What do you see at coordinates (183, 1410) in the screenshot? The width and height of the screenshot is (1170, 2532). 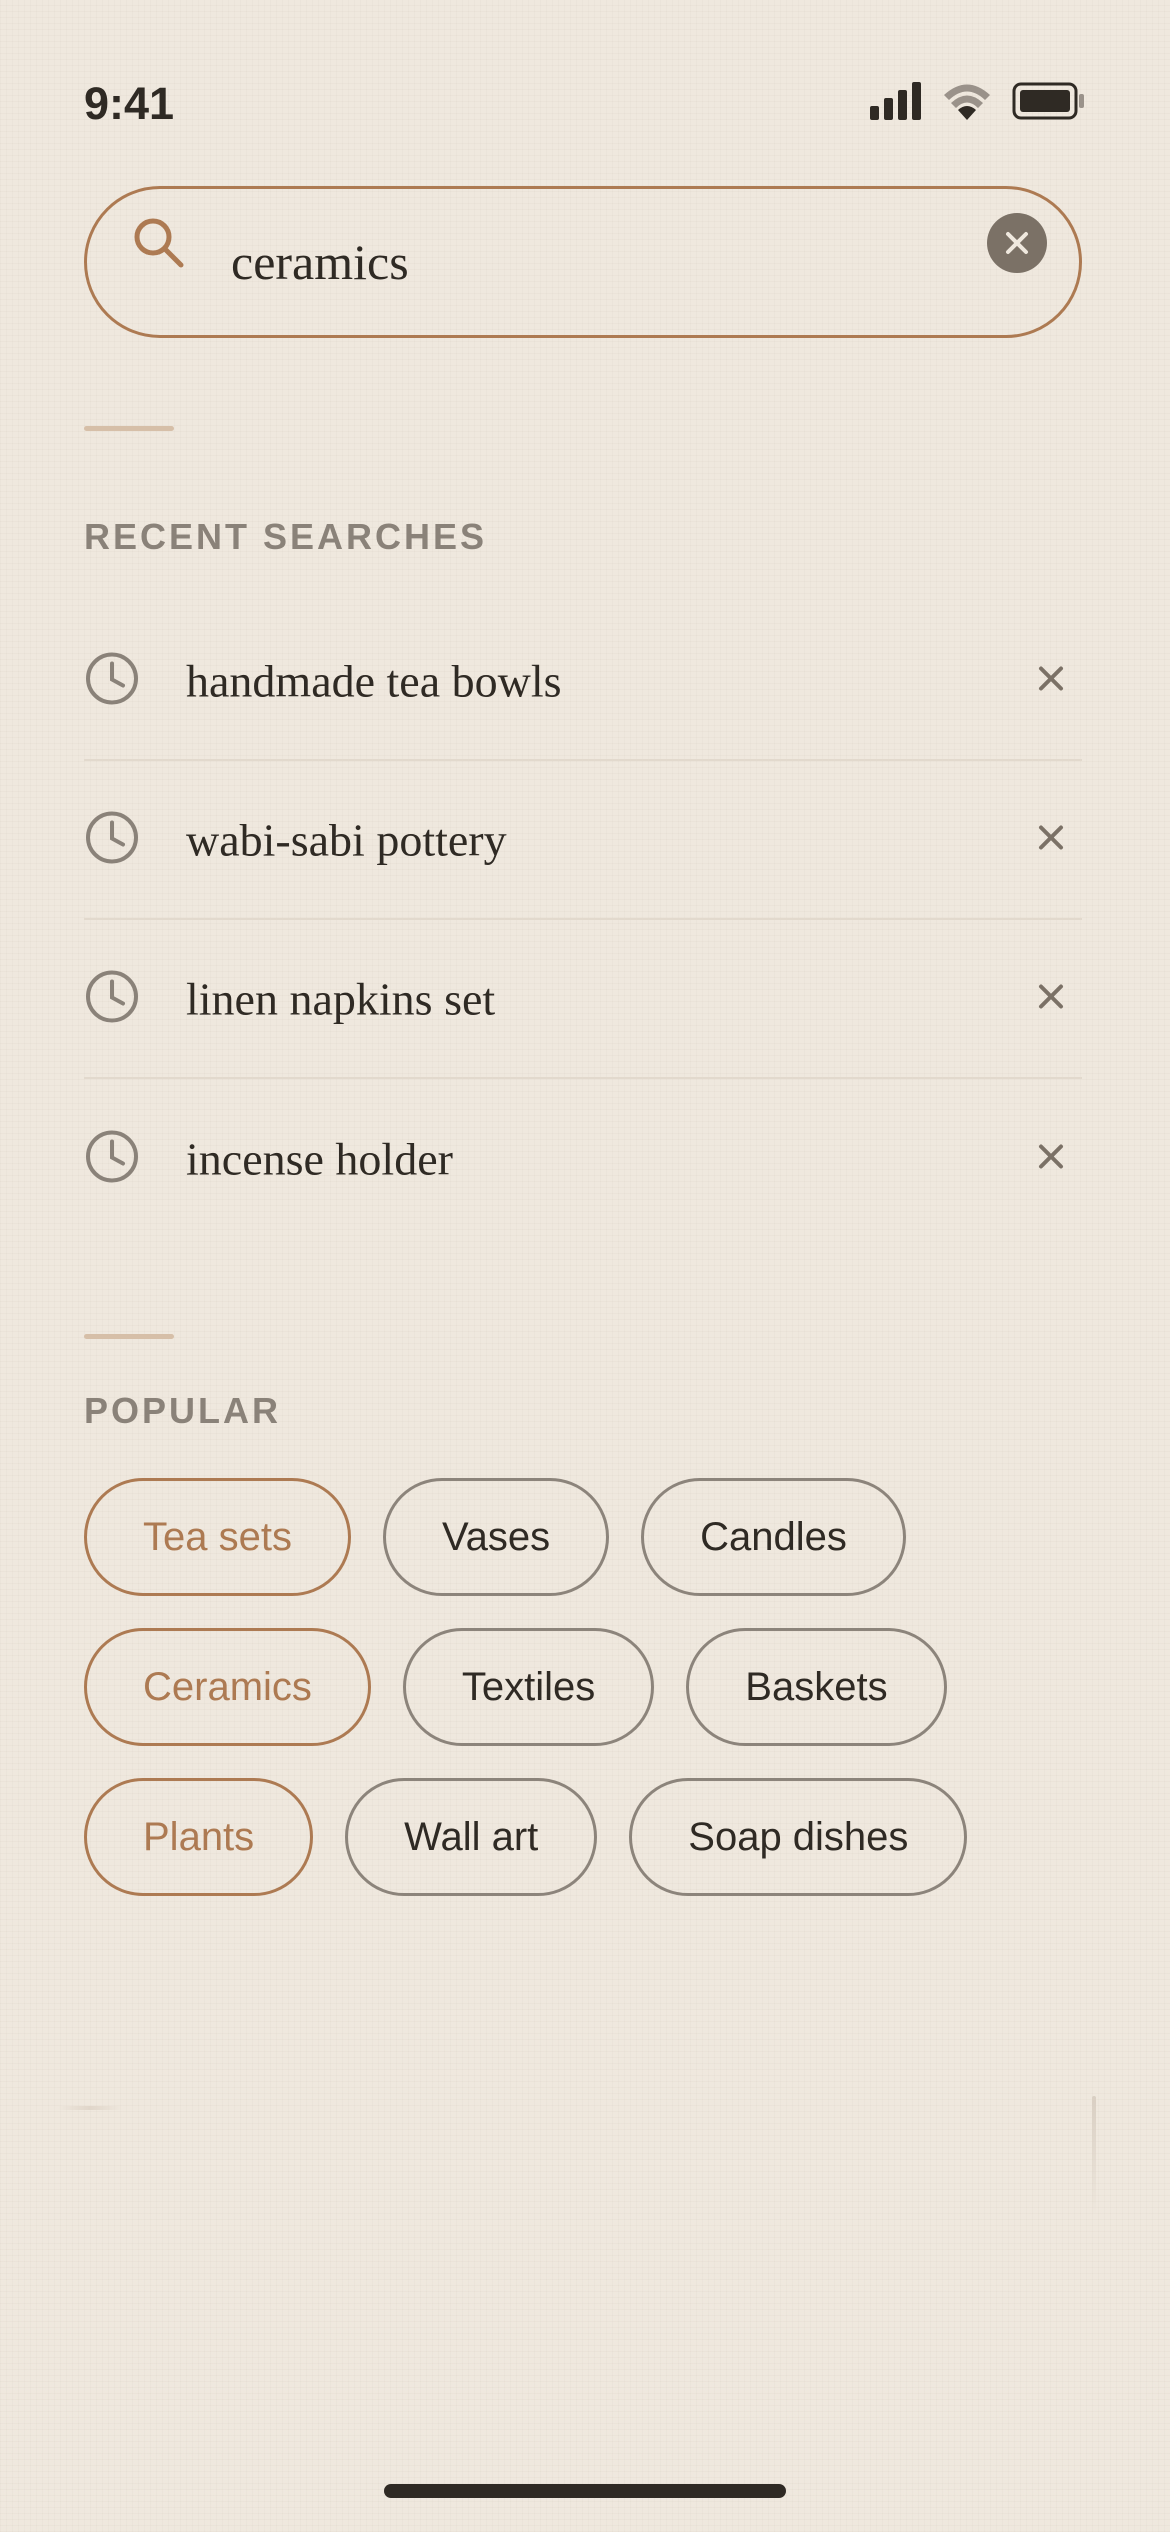 I see `popular-title: POPULAR` at bounding box center [183, 1410].